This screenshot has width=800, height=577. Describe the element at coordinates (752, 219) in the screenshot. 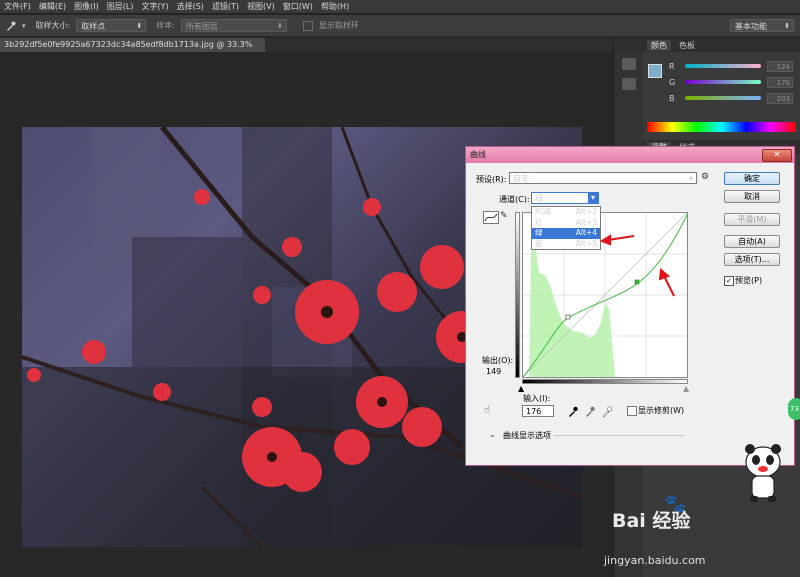

I see `smooth-button: 平滑(M)` at that location.